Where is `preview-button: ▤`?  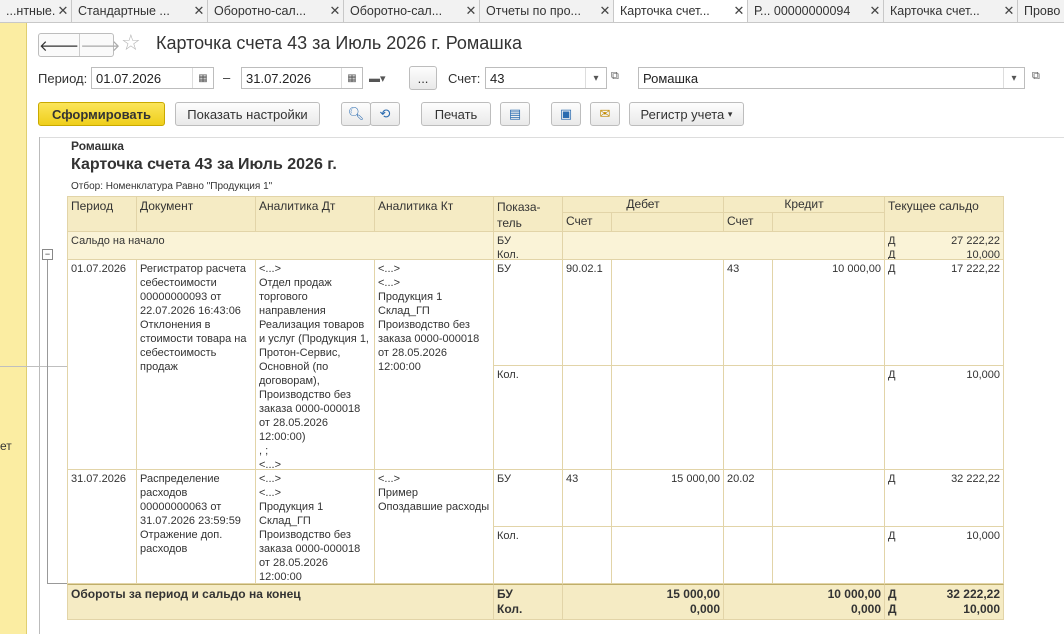
preview-button: ▤ is located at coordinates (515, 114).